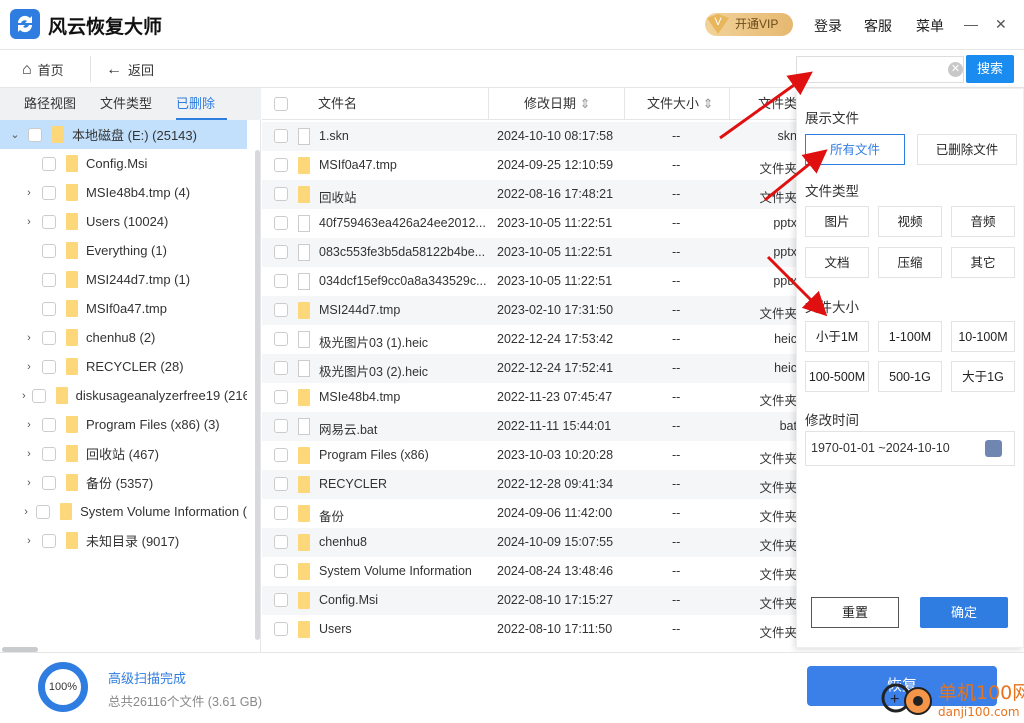  Describe the element at coordinates (910, 262) in the screenshot. I see `file-type-option: 压缩` at that location.